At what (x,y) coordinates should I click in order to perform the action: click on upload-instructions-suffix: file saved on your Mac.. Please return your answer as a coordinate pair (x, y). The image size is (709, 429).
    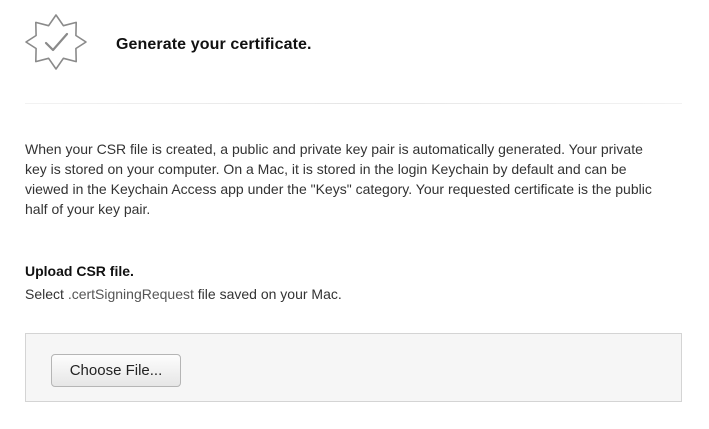
    Looking at the image, I should click on (267, 294).